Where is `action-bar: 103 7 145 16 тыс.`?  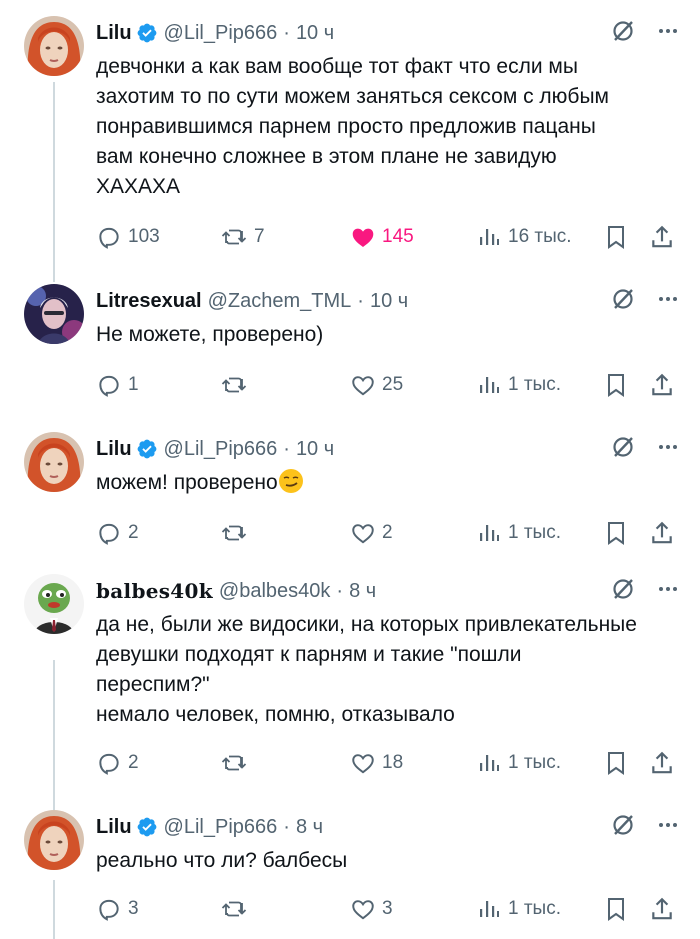
action-bar: 103 7 145 16 тыс. is located at coordinates (388, 237).